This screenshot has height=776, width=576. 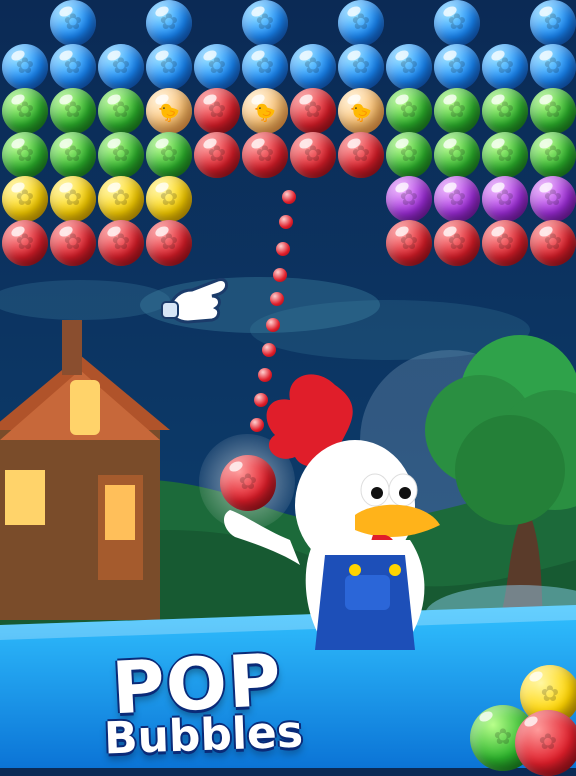 What do you see at coordinates (331, 512) in the screenshot?
I see `rooster-icon` at bounding box center [331, 512].